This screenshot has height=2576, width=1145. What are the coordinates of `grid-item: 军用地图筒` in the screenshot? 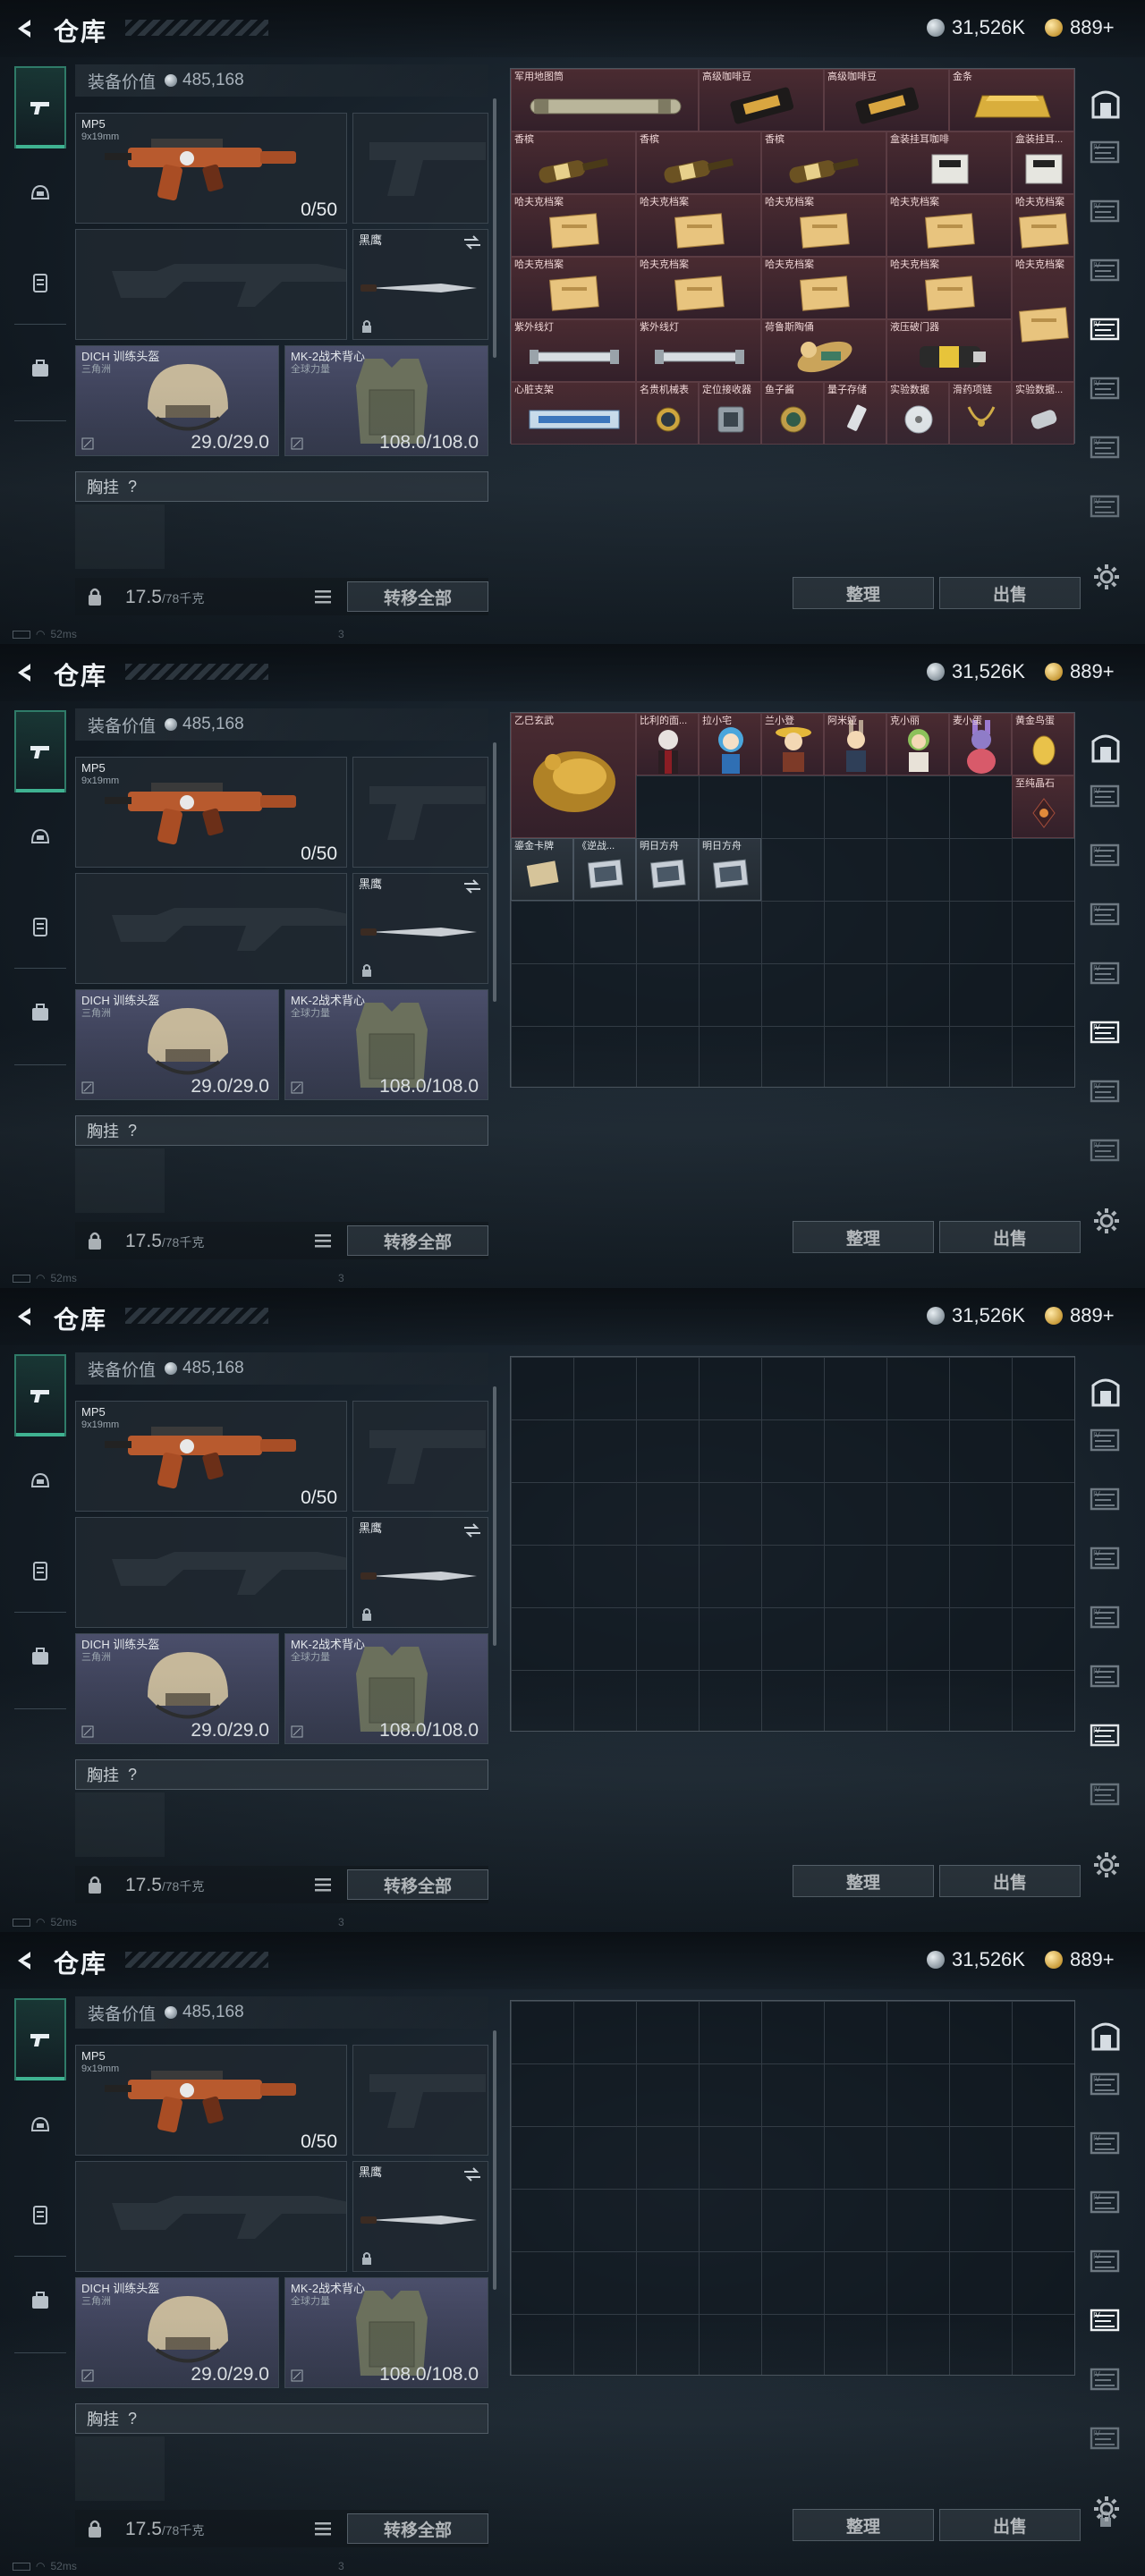 It's located at (605, 100).